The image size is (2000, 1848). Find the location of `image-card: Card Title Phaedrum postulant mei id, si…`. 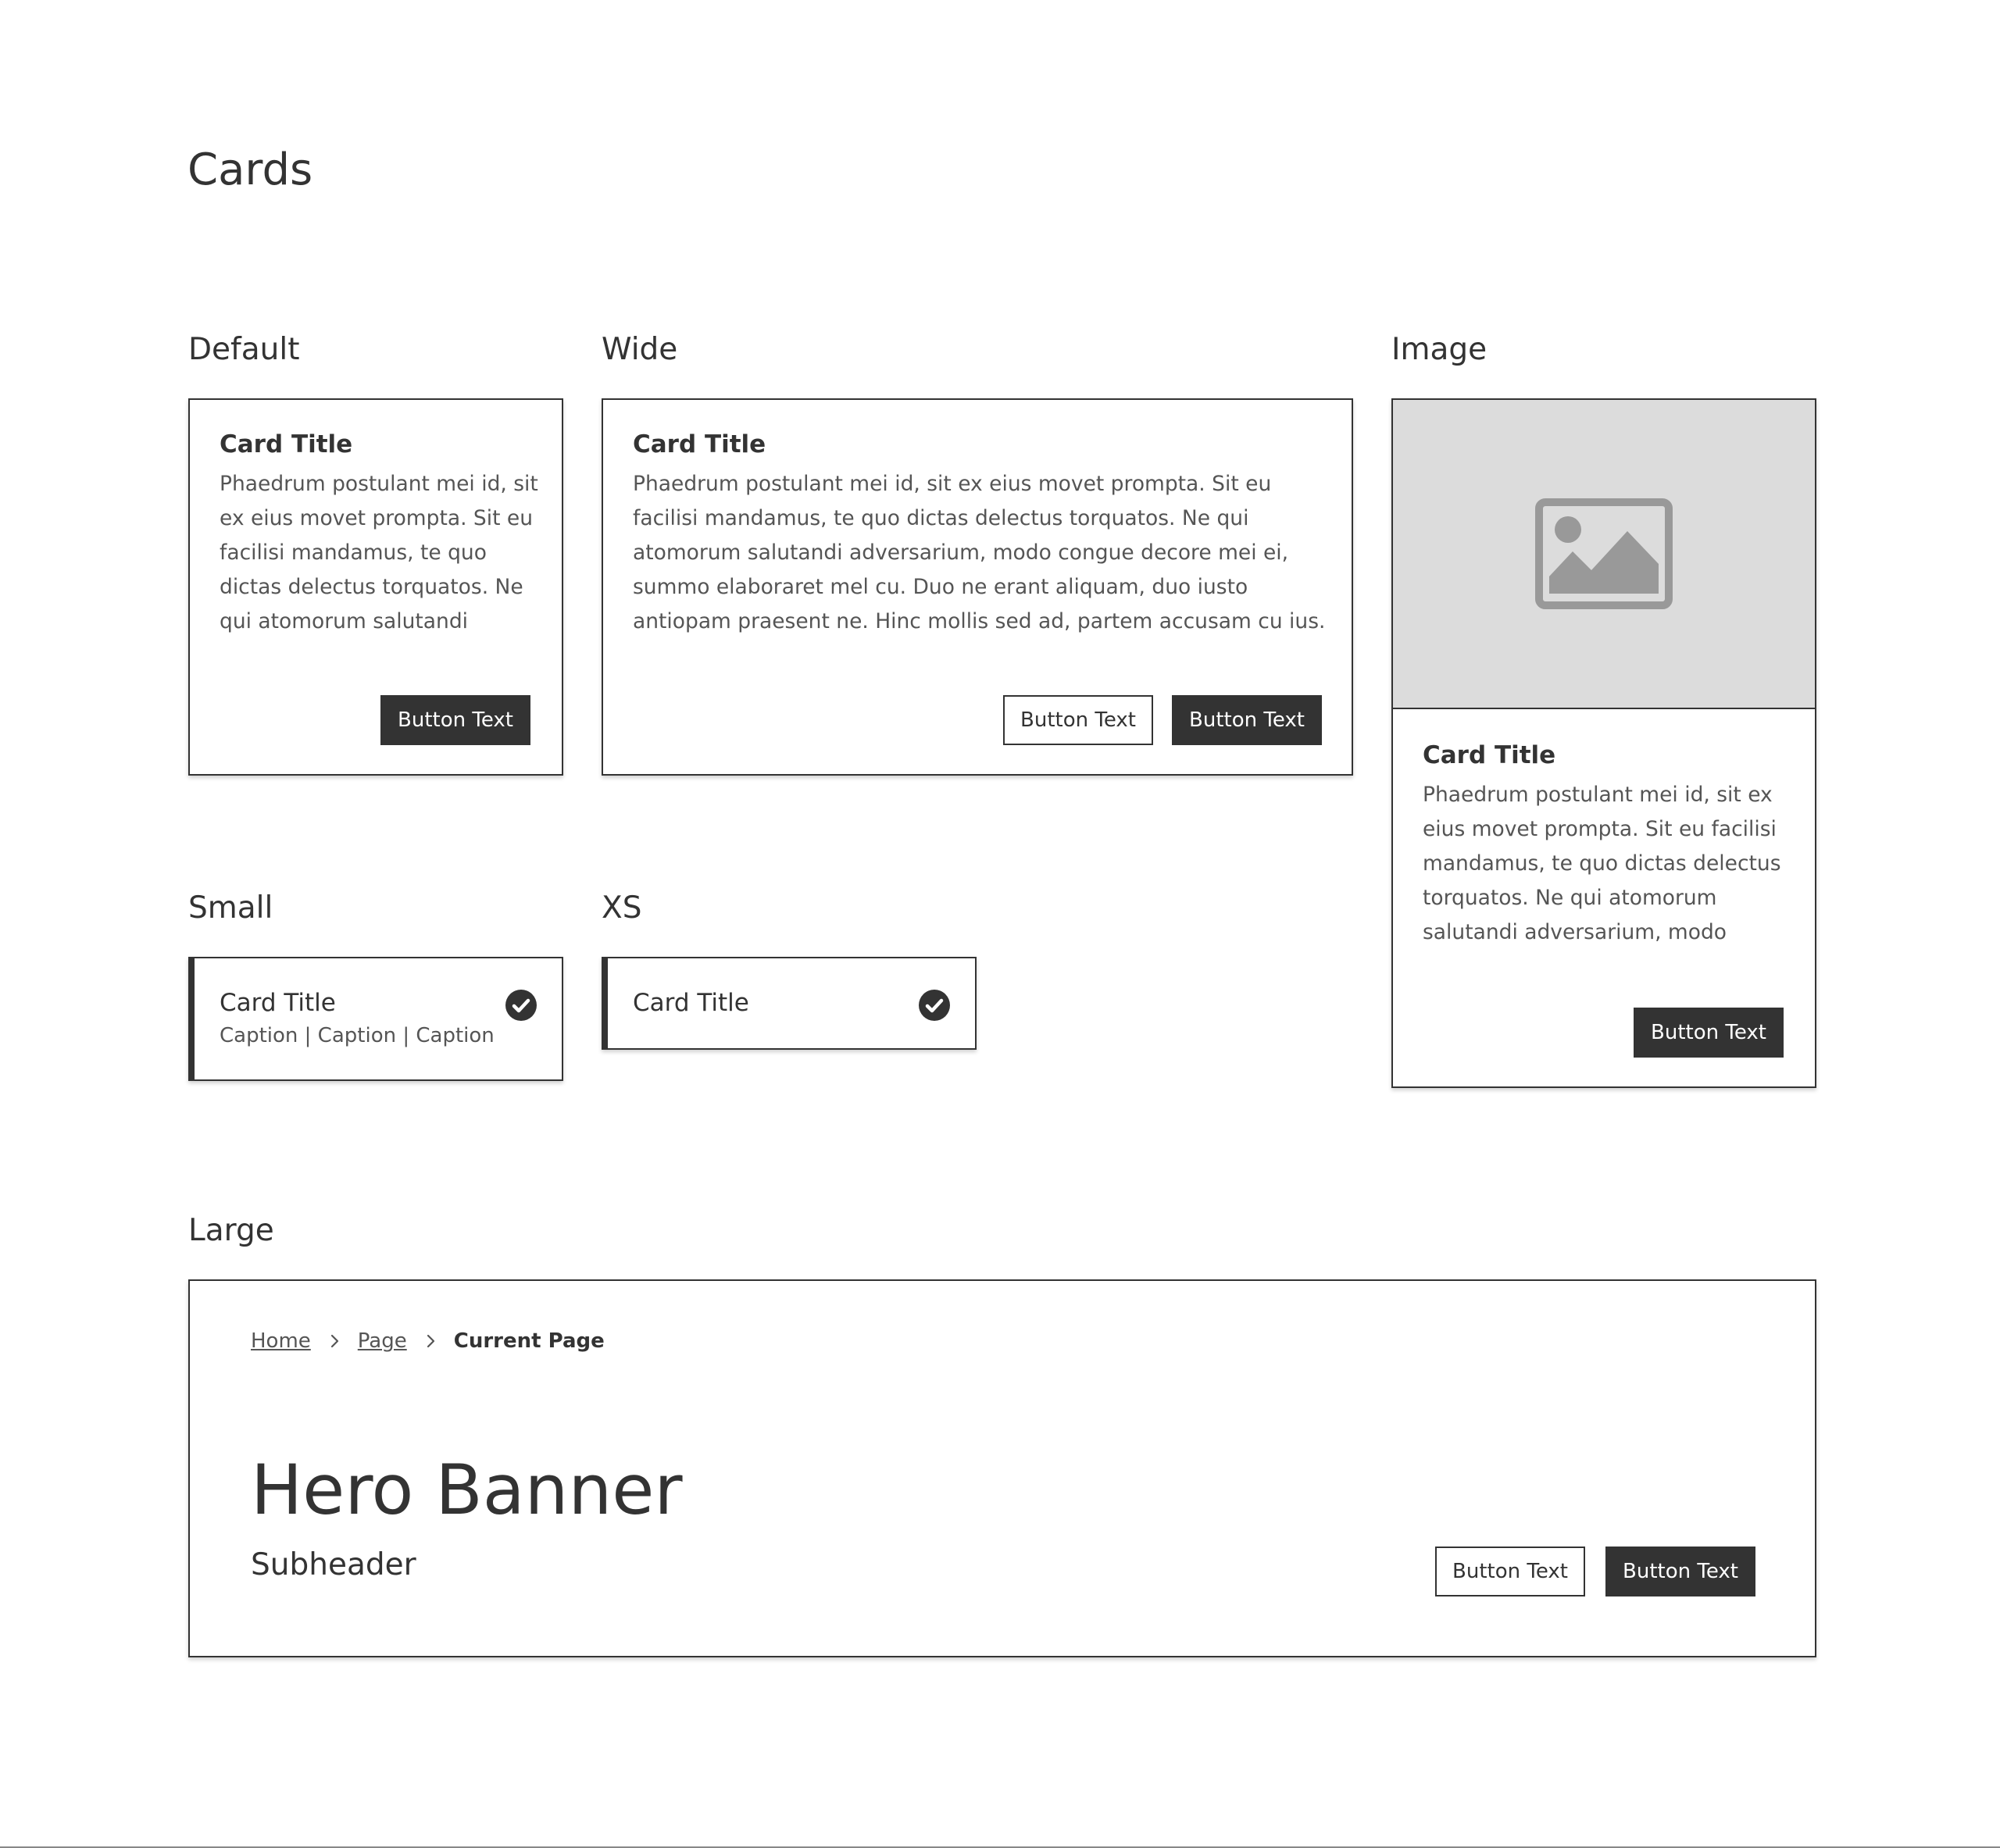

image-card: Card Title Phaedrum postulant mei id, si… is located at coordinates (1603, 743).